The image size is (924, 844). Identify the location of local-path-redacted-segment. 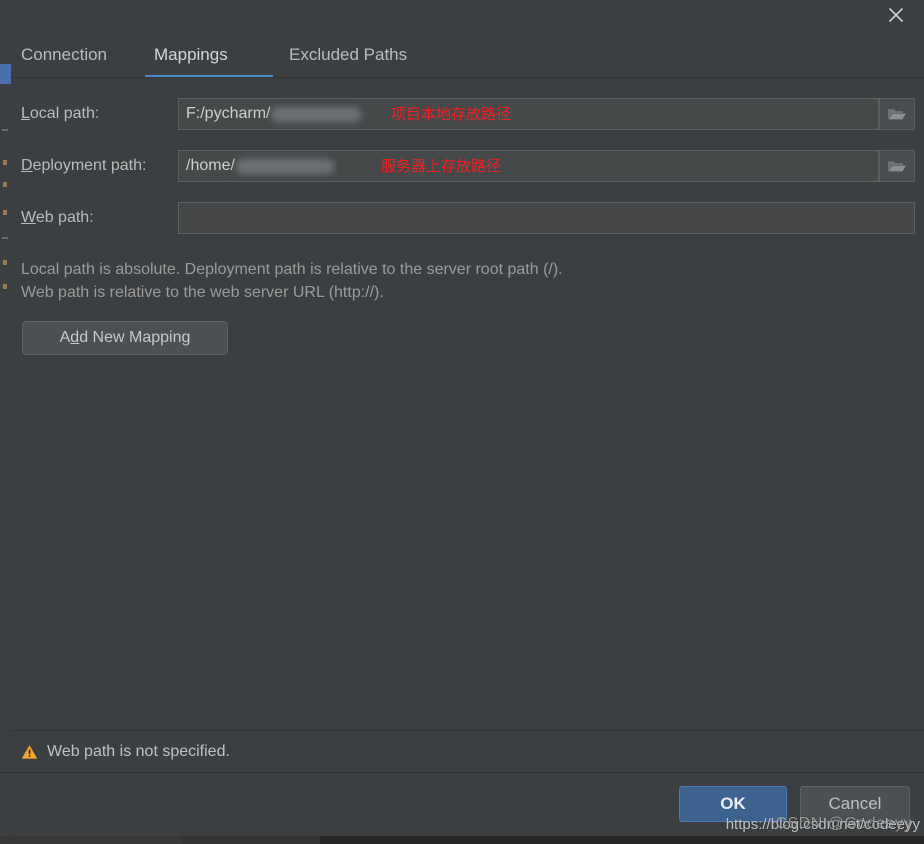
(316, 114).